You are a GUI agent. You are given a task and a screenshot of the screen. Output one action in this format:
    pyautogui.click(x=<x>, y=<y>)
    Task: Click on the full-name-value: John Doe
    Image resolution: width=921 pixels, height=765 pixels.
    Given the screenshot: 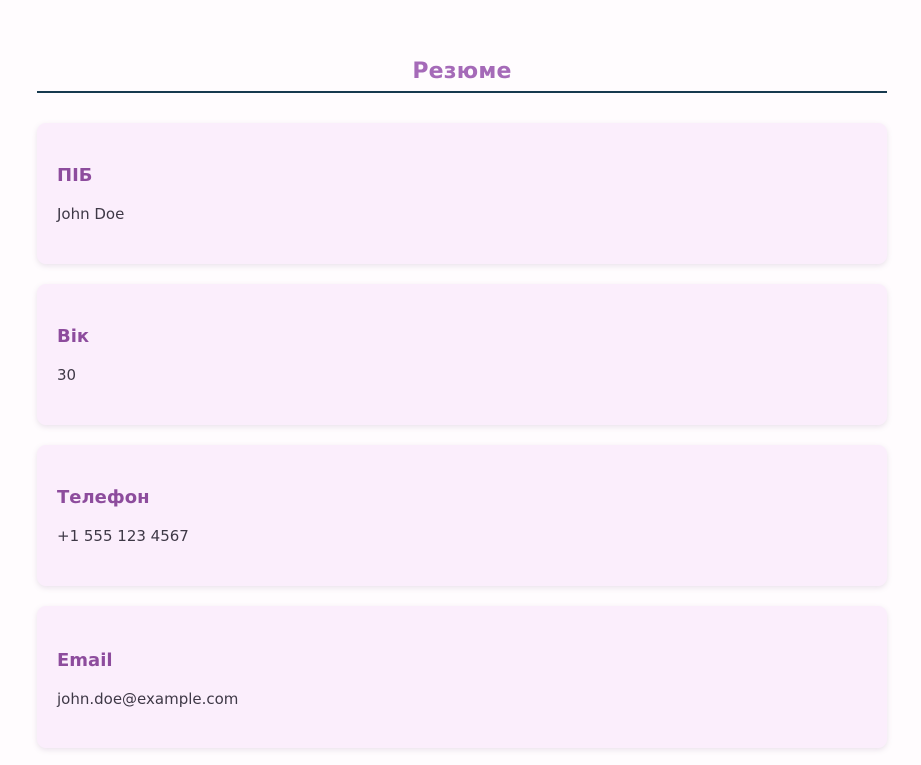 What is the action you would take?
    pyautogui.click(x=91, y=214)
    